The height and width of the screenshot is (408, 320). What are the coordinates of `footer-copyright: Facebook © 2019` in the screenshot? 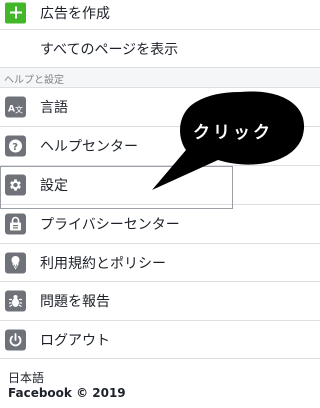 It's located at (67, 393).